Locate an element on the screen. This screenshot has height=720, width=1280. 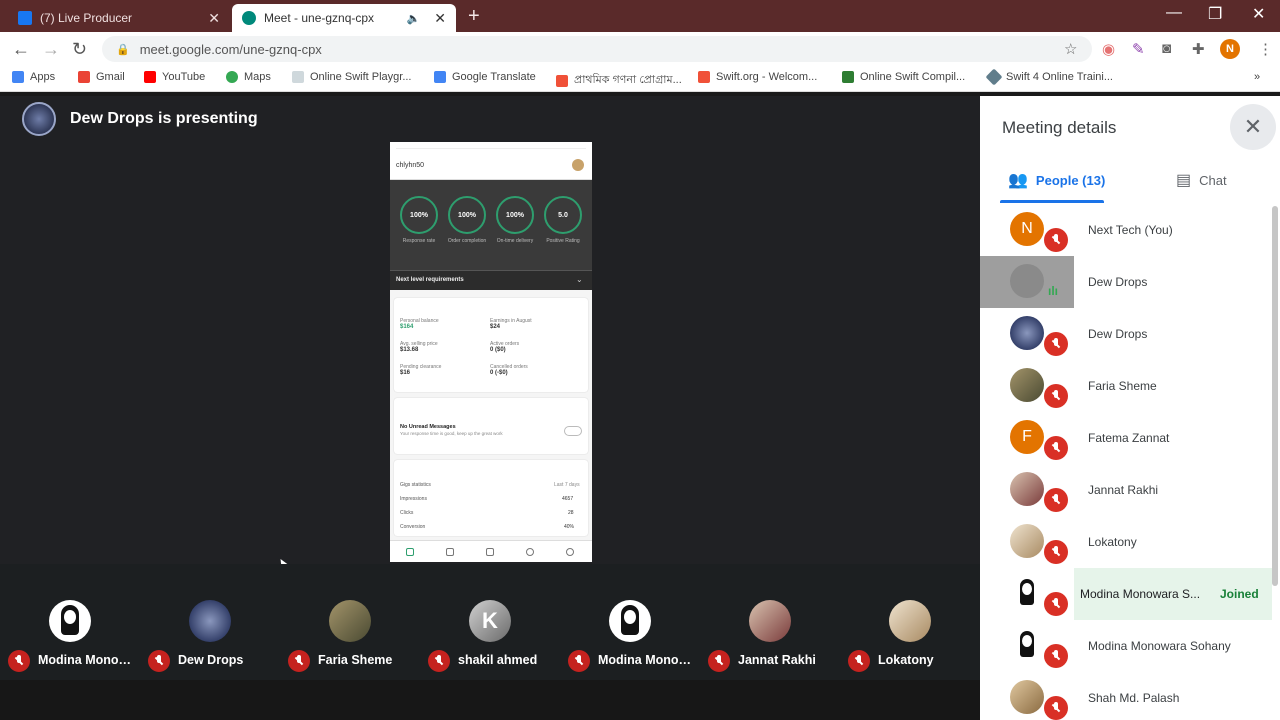
bookmark-apps: Apps is located at coordinates (33, 77).